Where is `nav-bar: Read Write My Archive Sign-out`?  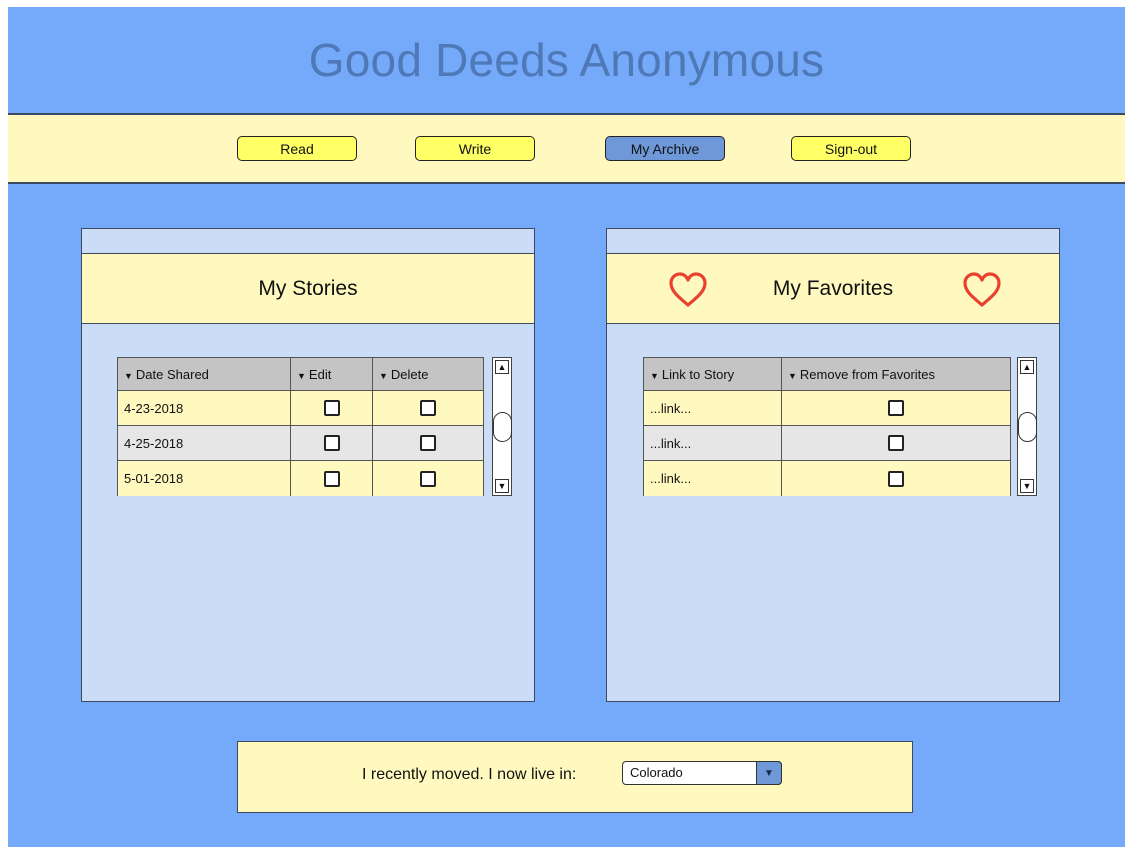
nav-bar: Read Write My Archive Sign-out is located at coordinates (566, 149).